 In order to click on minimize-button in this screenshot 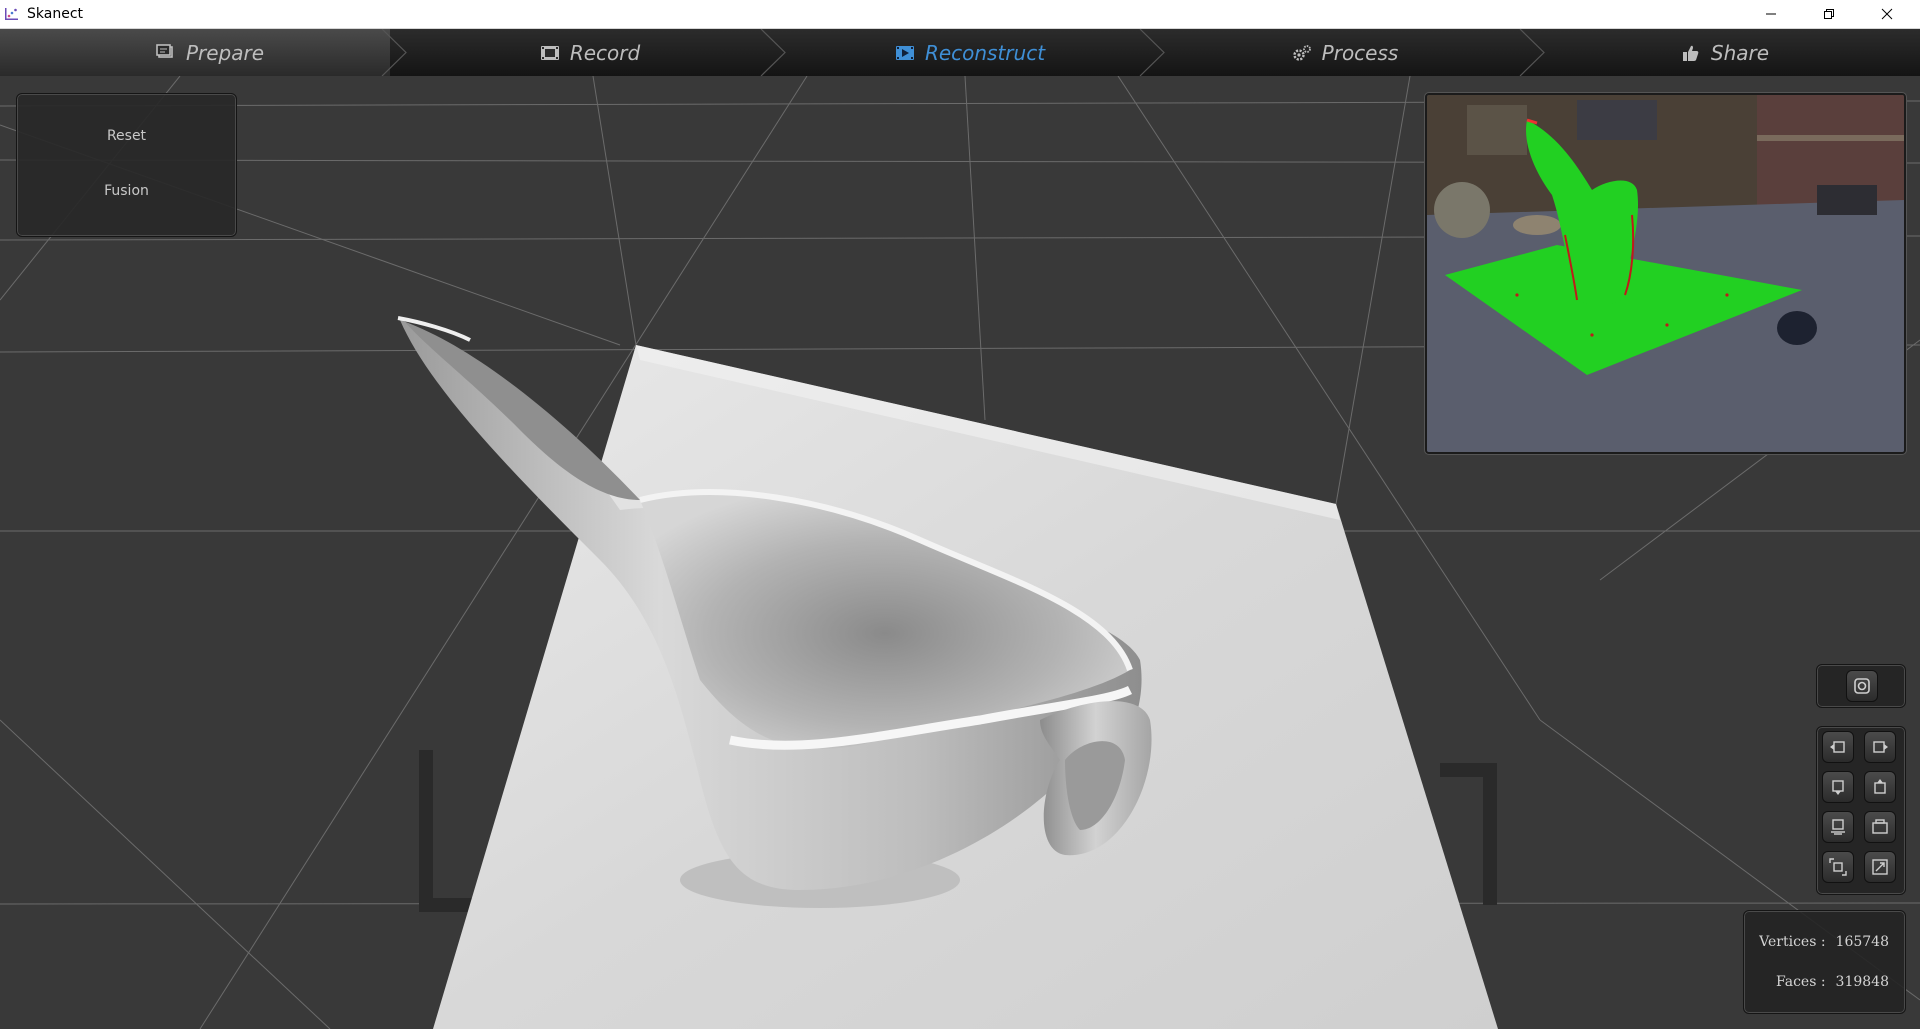, I will do `click(1771, 14)`.